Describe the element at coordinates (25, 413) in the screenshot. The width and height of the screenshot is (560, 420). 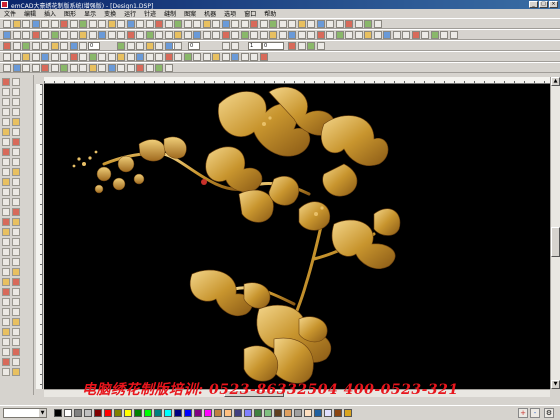
I see `layer-select: ▼` at that location.